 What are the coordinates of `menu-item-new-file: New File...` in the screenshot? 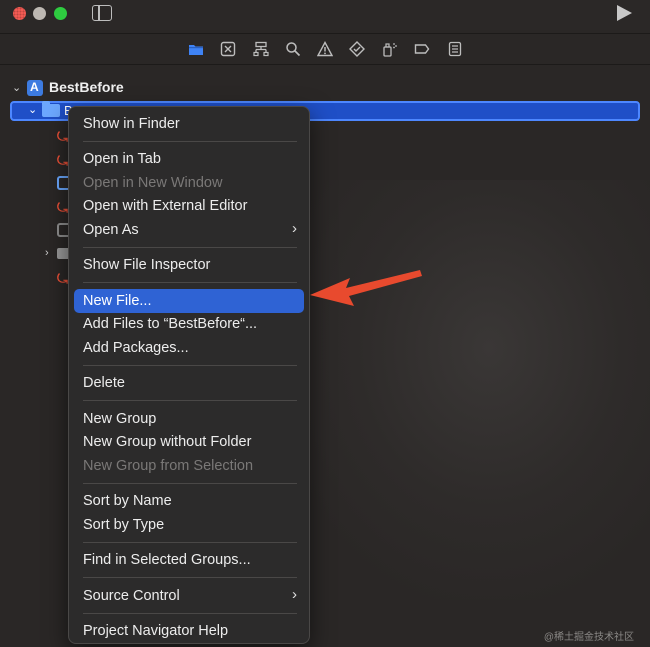 It's located at (117, 301).